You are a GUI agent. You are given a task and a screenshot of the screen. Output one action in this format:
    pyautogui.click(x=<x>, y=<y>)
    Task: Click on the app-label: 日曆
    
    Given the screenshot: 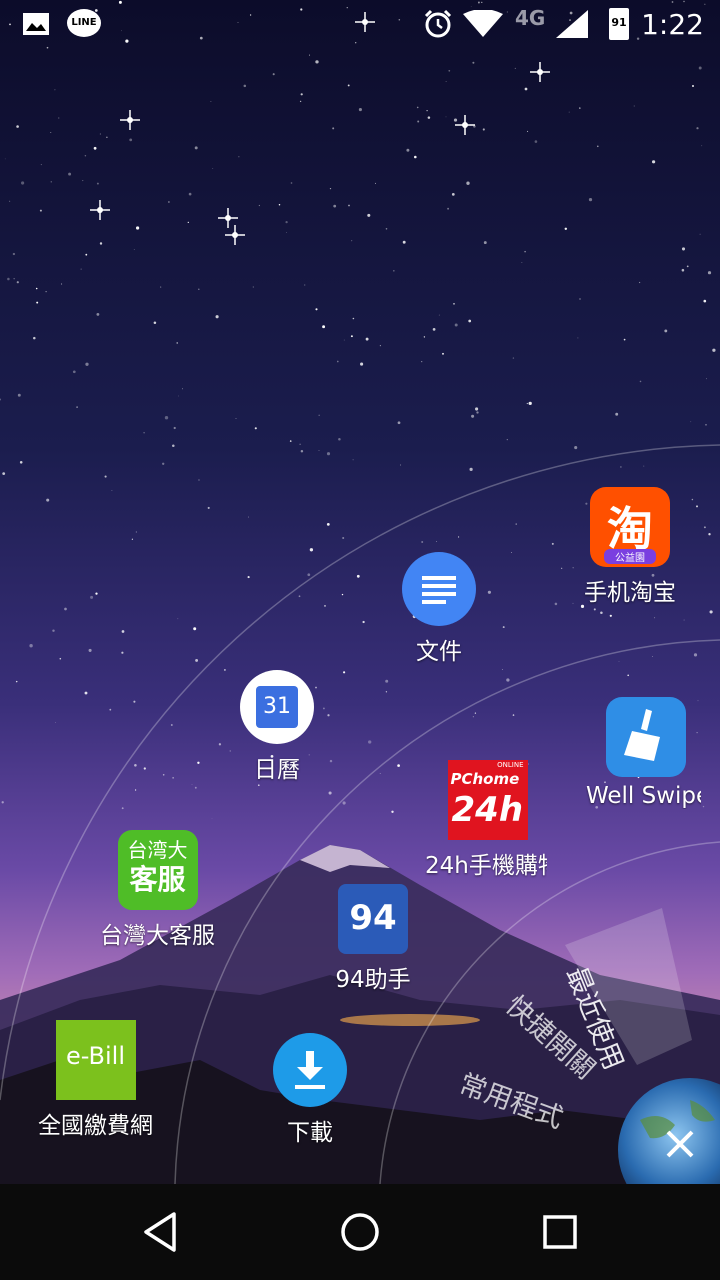 What is the action you would take?
    pyautogui.click(x=277, y=770)
    